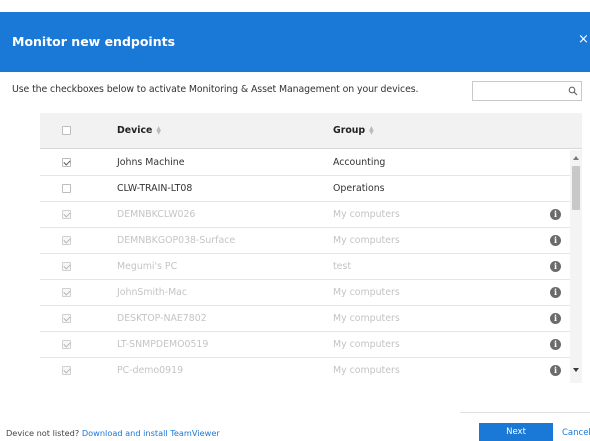  I want to click on table-header: Device ▲ ▼ Group ▲ ▼, so click(311, 131).